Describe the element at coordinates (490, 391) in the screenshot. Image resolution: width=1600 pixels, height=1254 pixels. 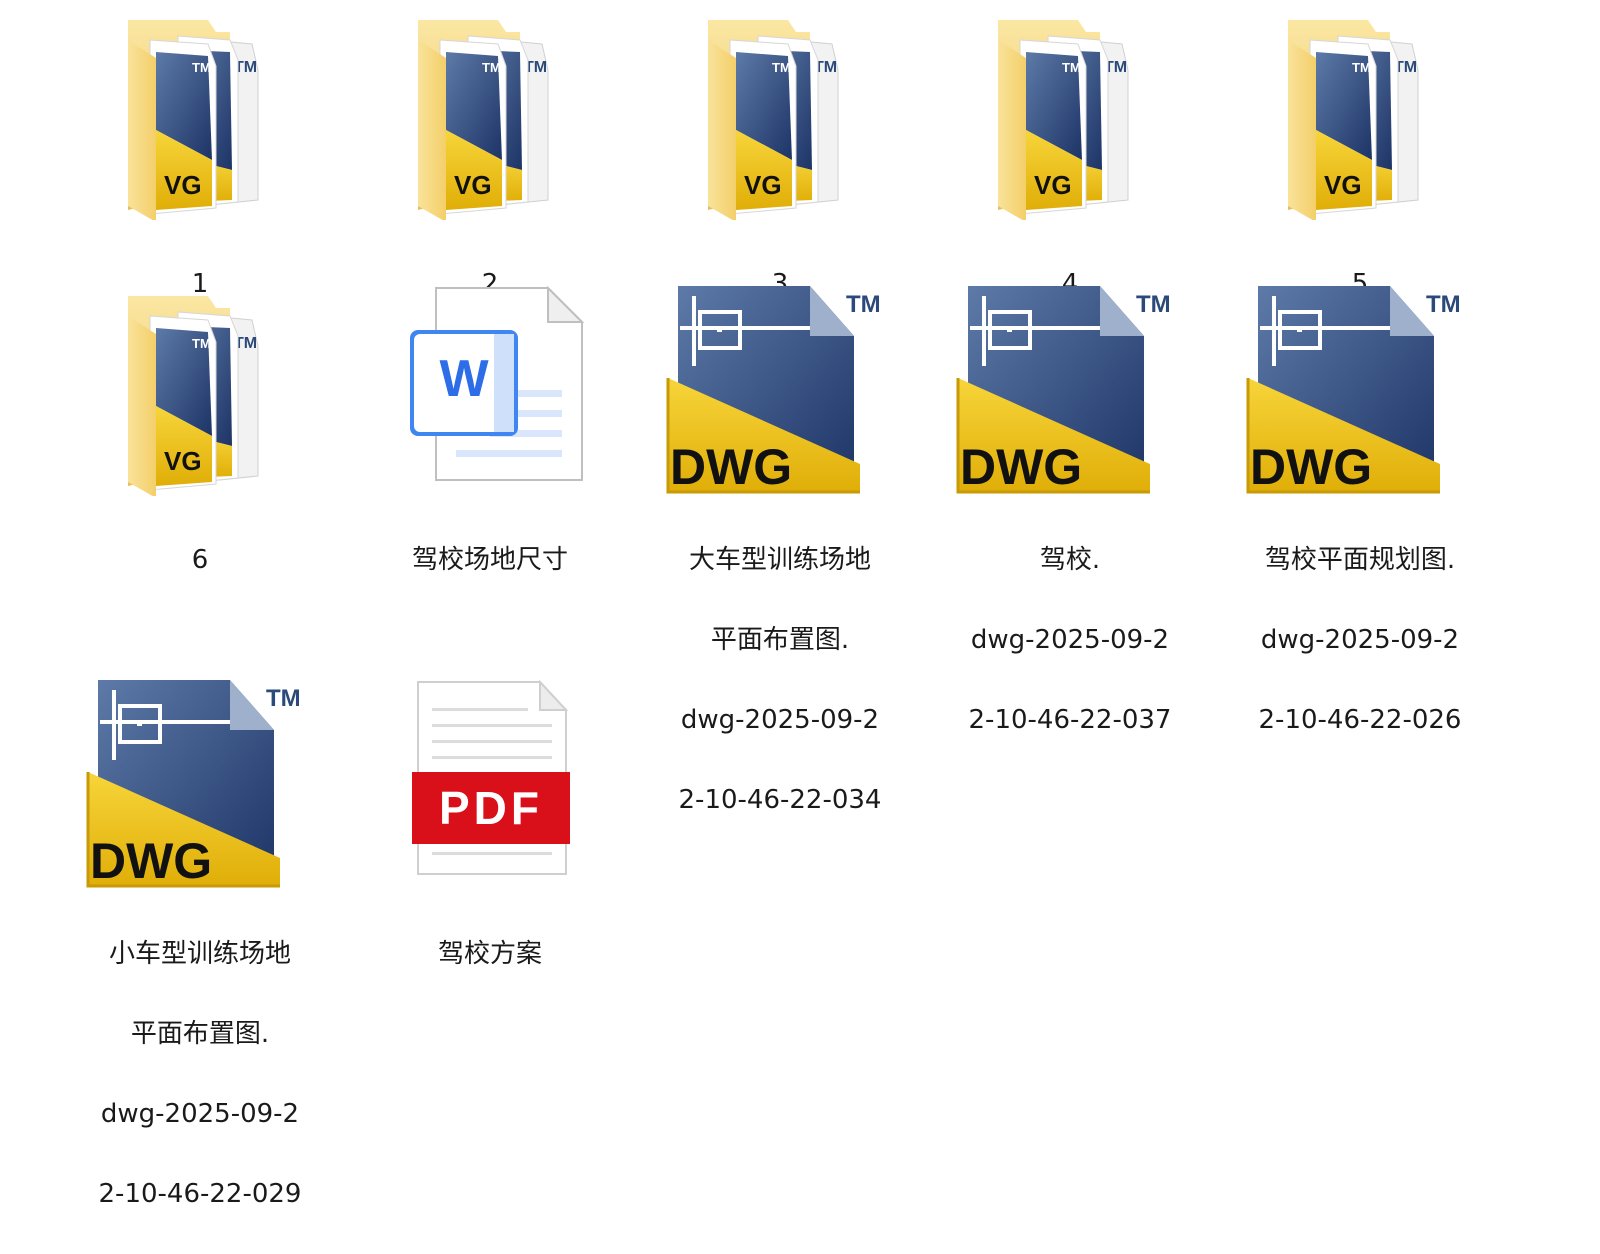
I see `word-document-icon: W` at that location.